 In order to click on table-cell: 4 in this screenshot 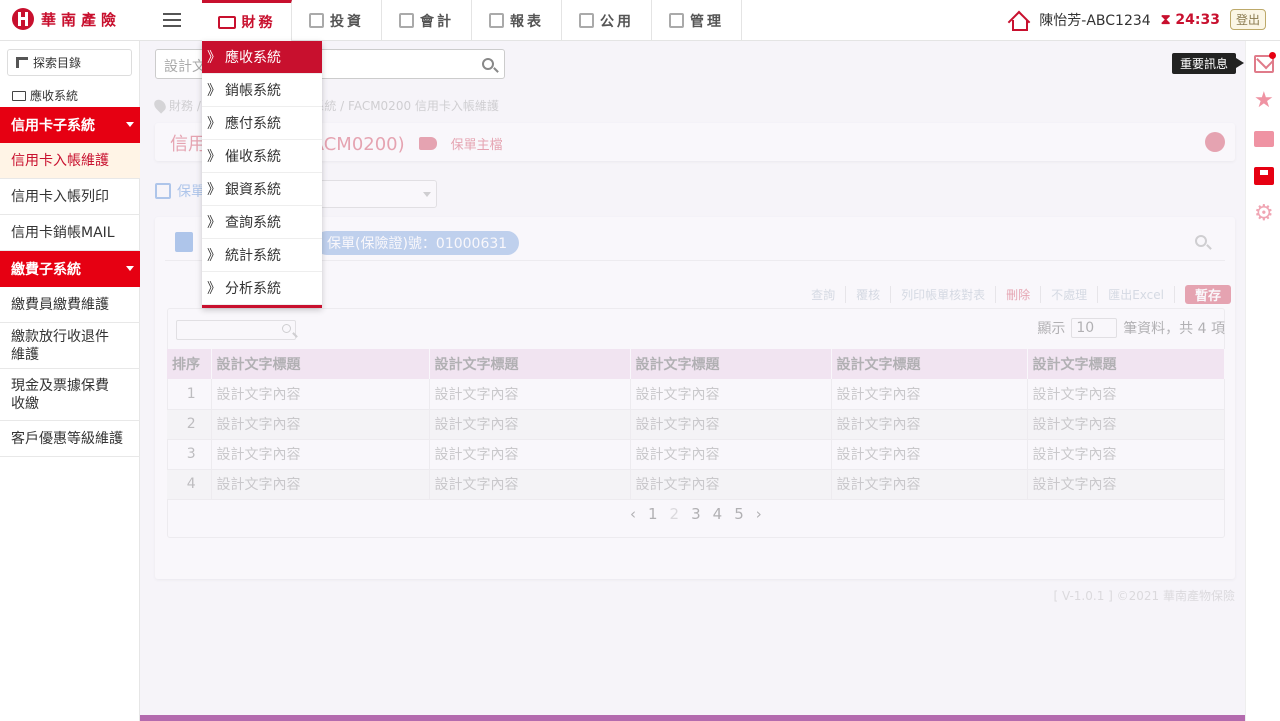, I will do `click(189, 484)`.